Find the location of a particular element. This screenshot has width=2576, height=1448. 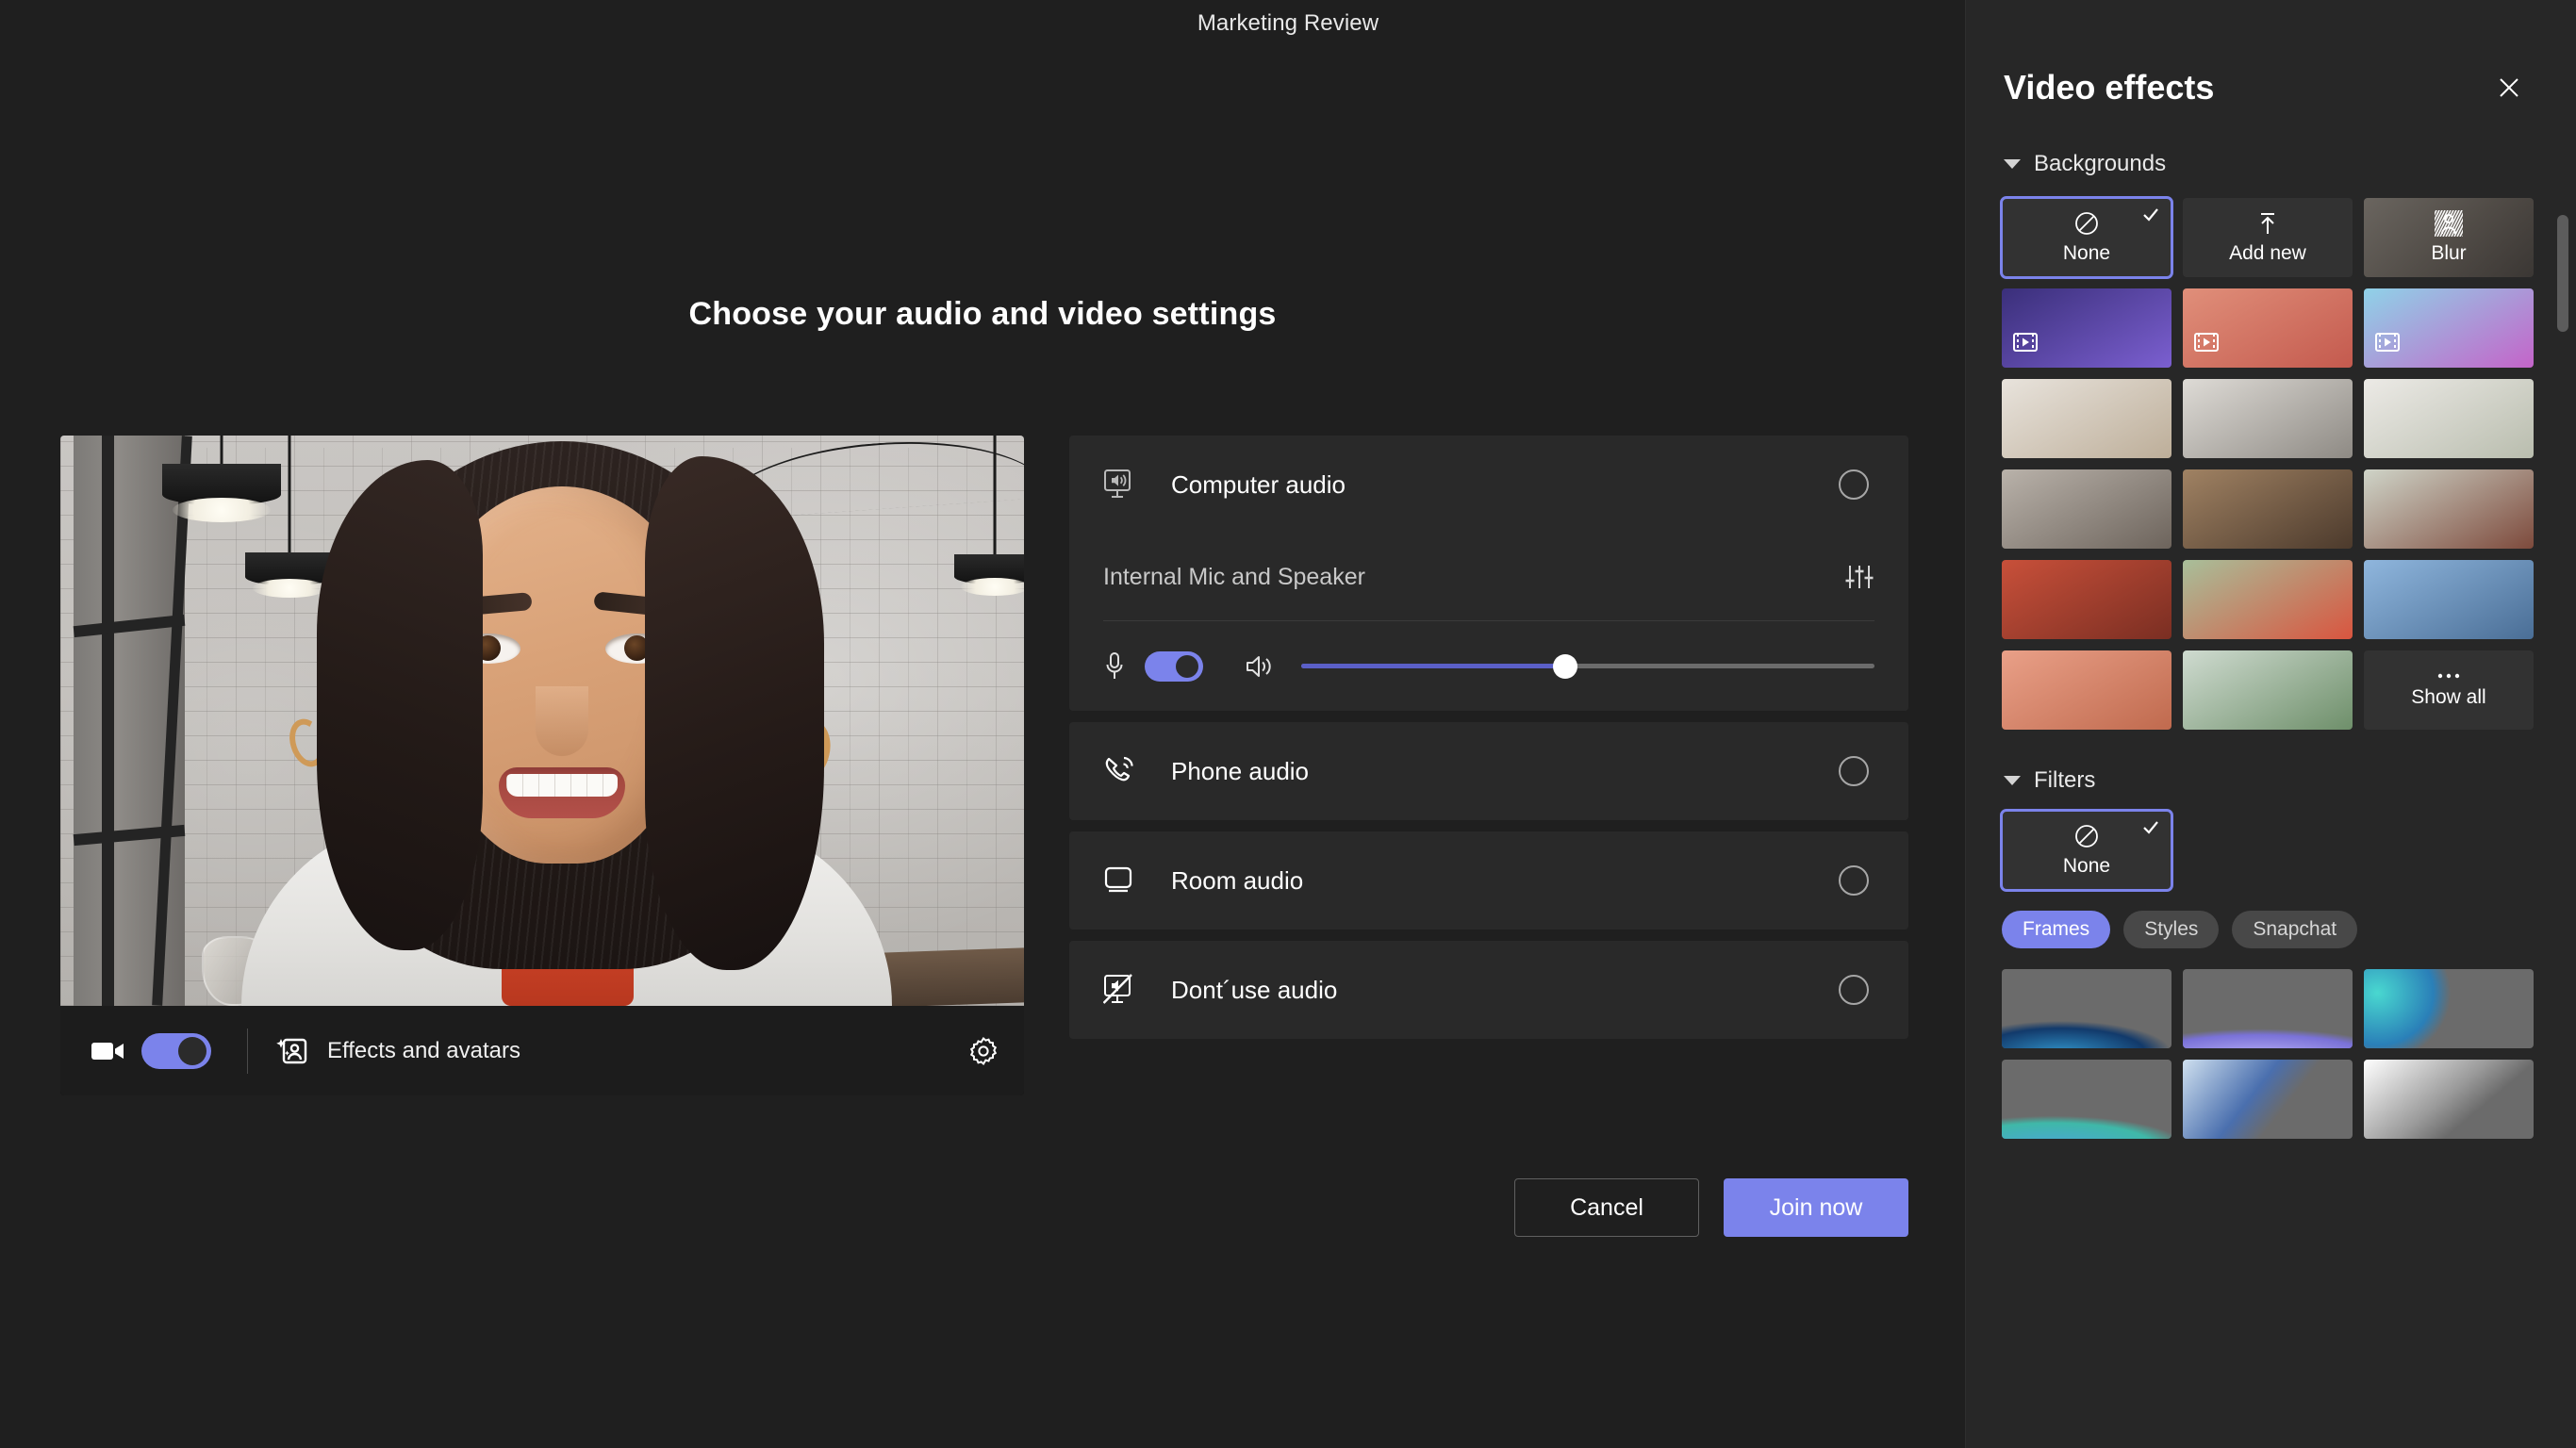

background-tile-none: None is located at coordinates (2086, 237).